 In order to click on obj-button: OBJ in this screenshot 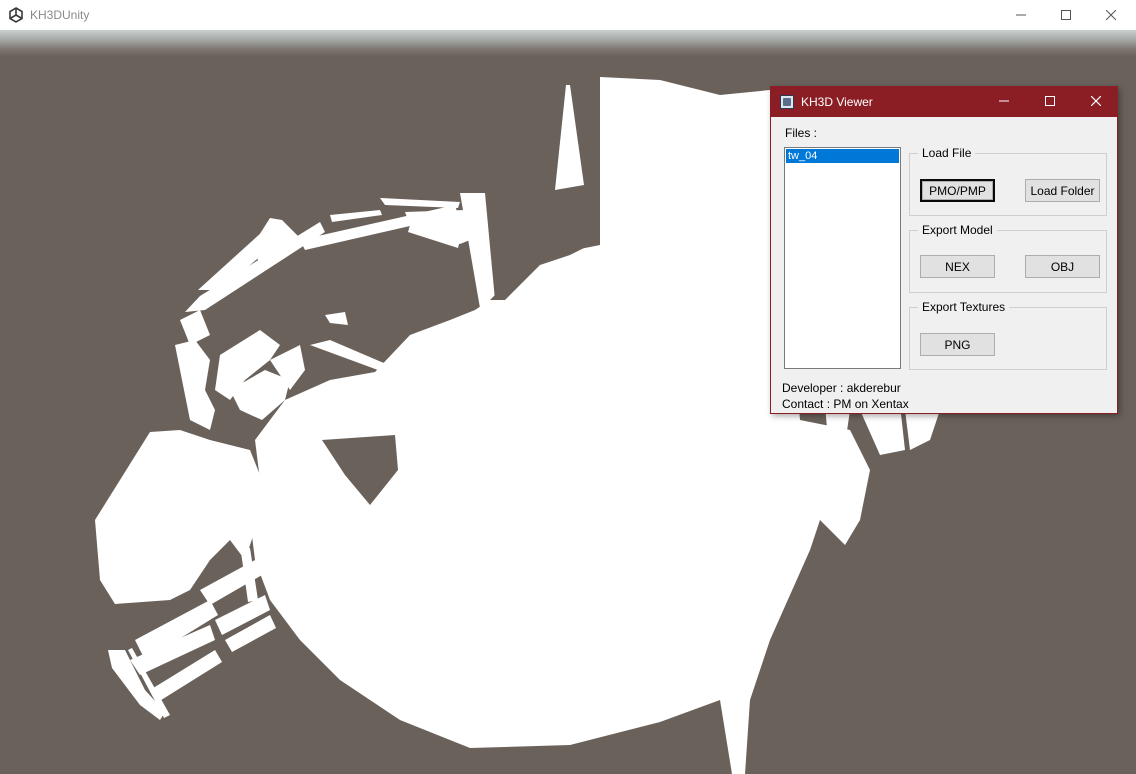, I will do `click(1062, 266)`.